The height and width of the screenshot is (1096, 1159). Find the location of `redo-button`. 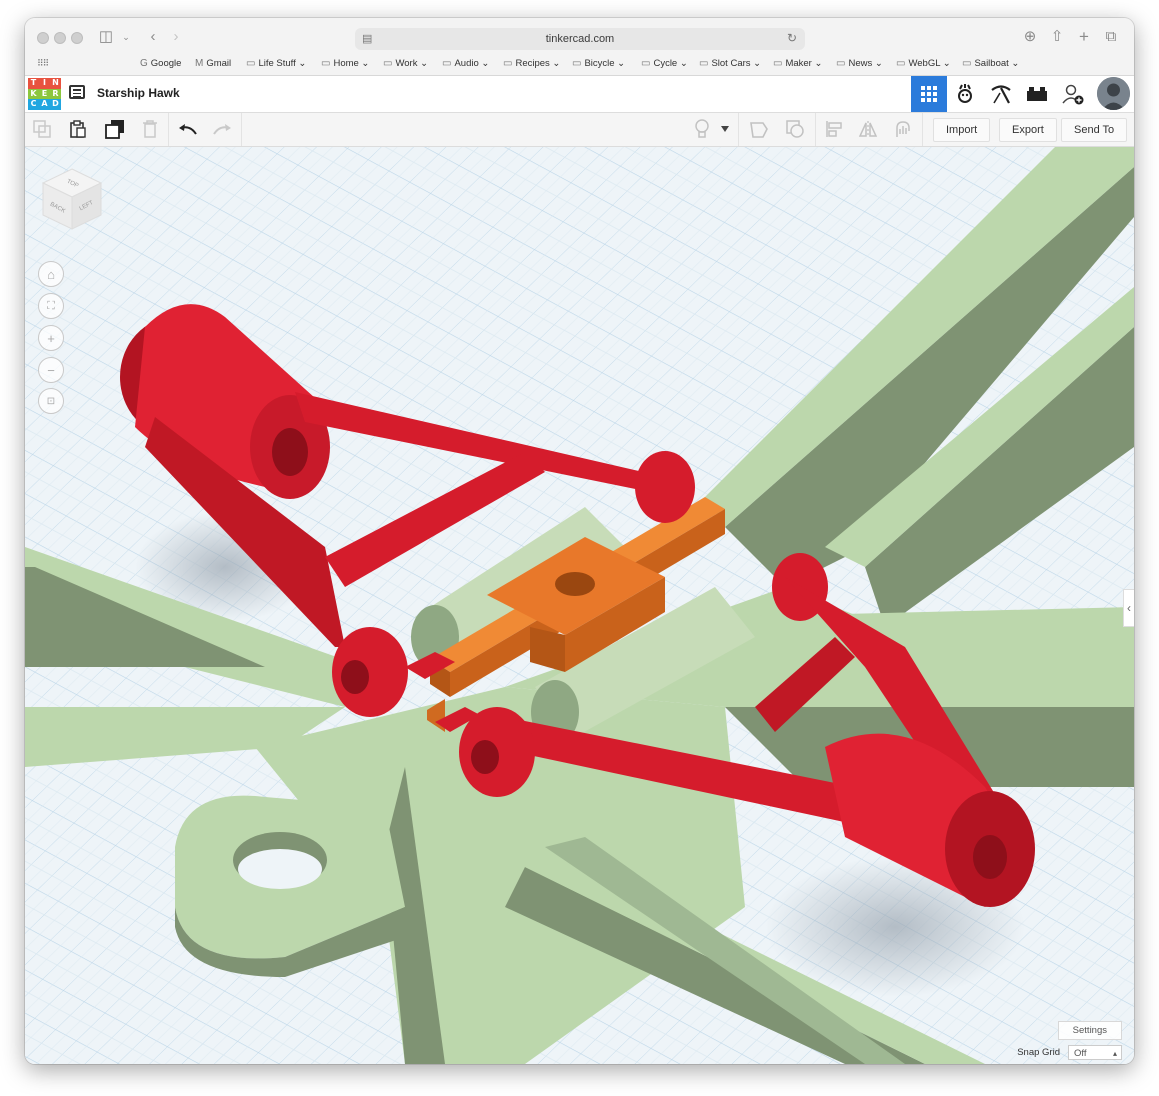

redo-button is located at coordinates (222, 129).